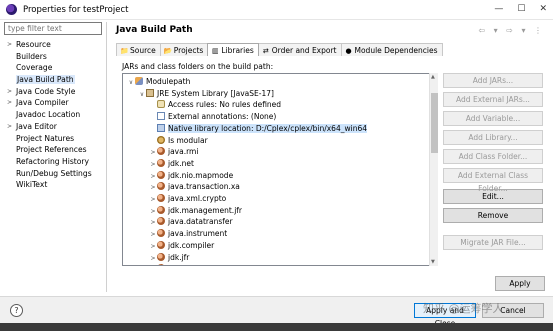 The height and width of the screenshot is (331, 553). What do you see at coordinates (178, 141) in the screenshot?
I see `tree-row: Is modular` at bounding box center [178, 141].